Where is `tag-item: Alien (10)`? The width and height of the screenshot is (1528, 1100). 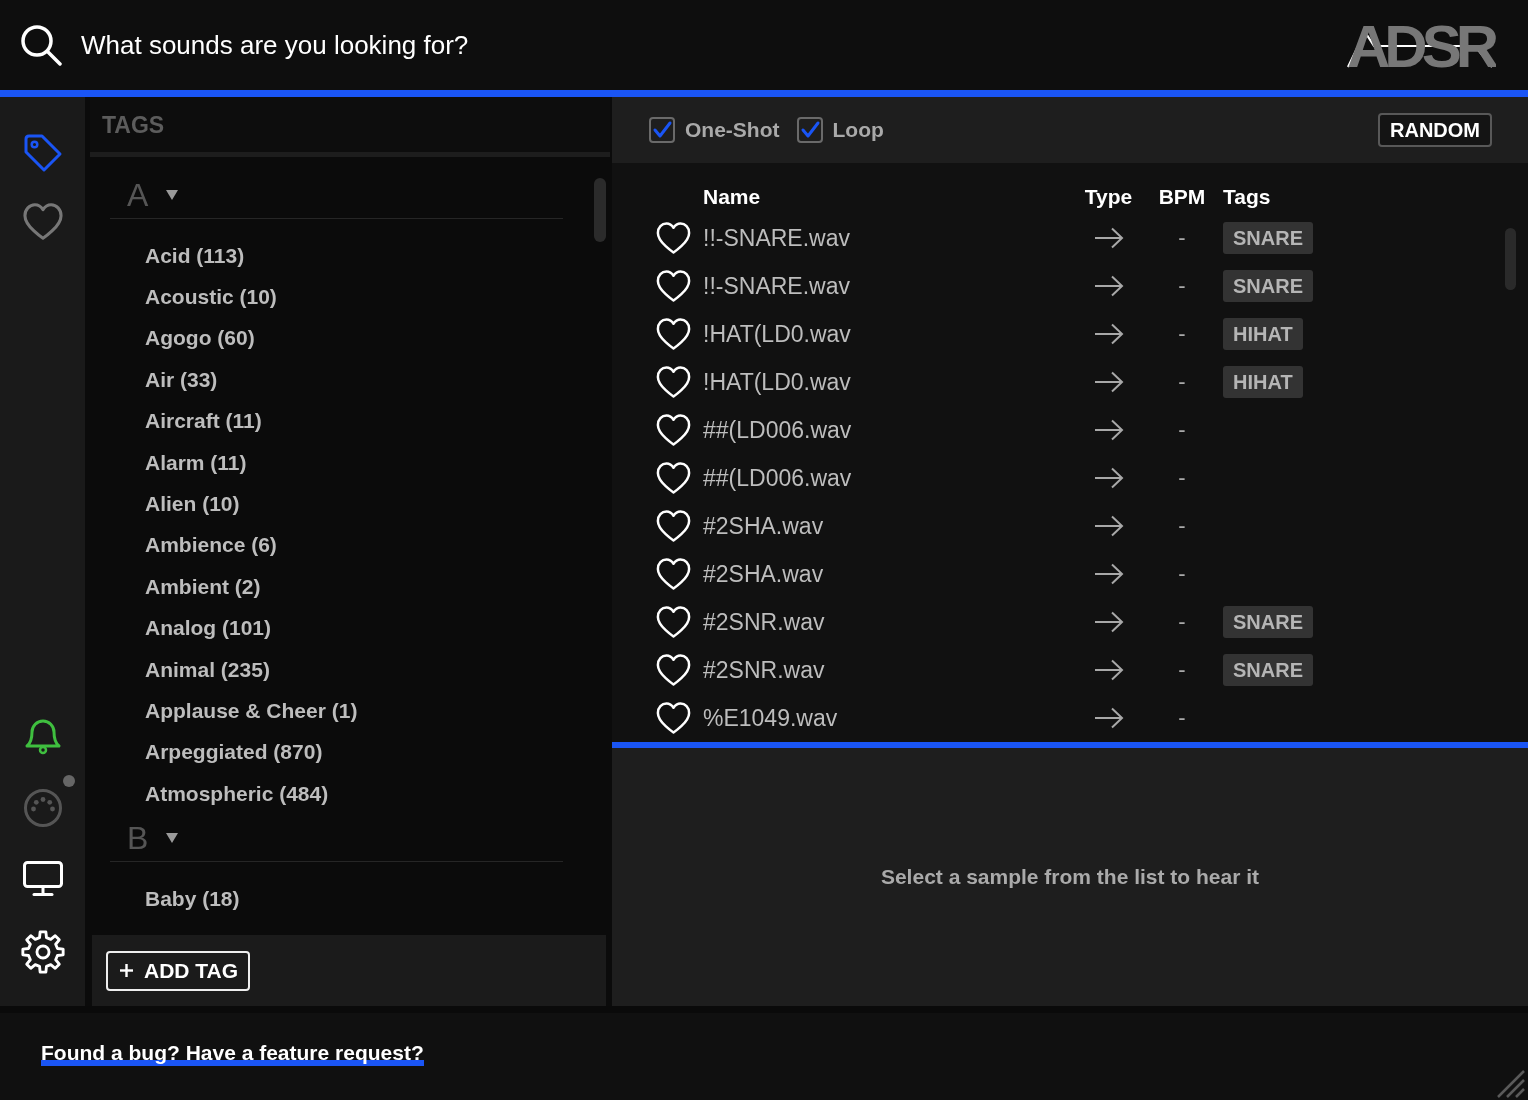
tag-item: Alien (10) is located at coordinates (192, 504).